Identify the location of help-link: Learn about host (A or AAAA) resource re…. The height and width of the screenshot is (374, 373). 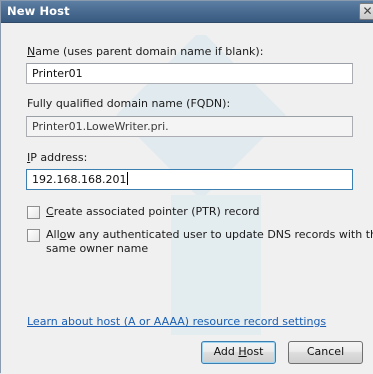
(176, 321).